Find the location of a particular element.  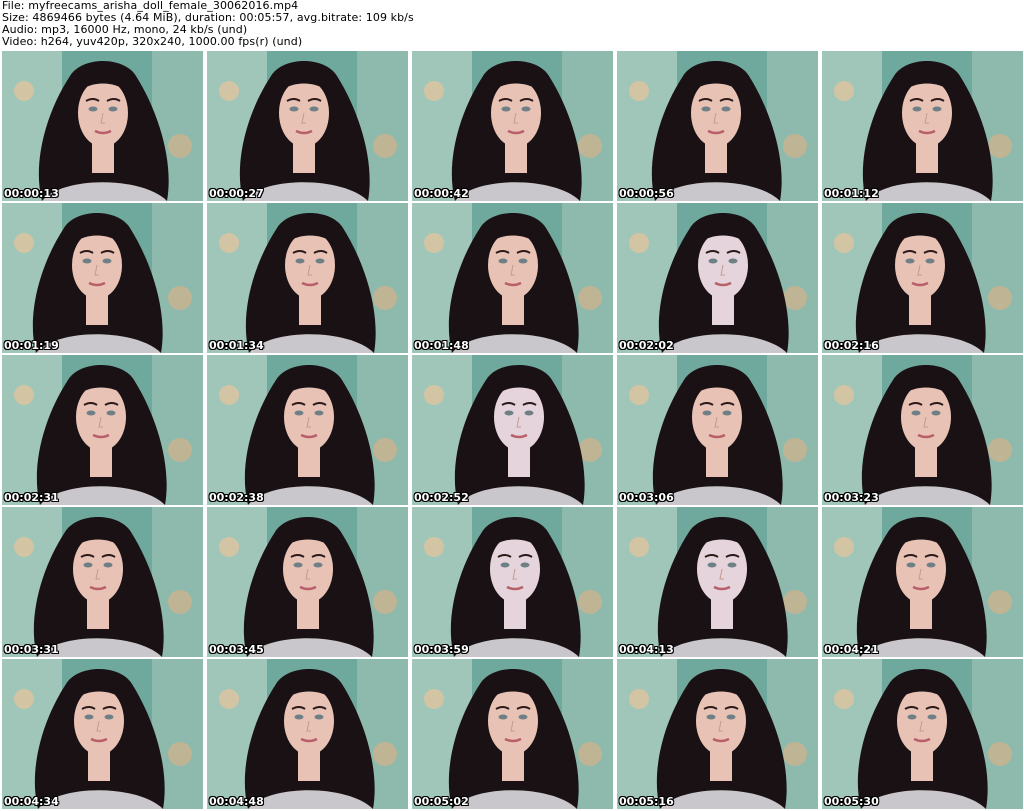

video-frame-thumbnail: 00:02:02 is located at coordinates (717, 278).